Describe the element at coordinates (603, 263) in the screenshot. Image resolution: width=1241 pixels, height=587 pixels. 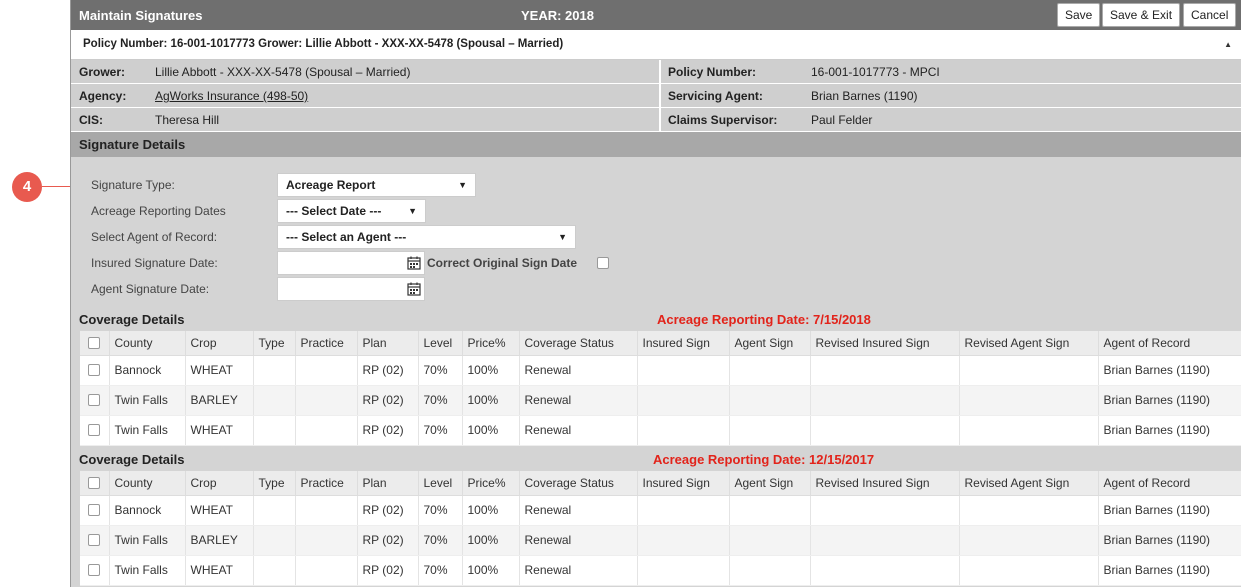
I see `correct-original-sign-date-checkbox` at that location.